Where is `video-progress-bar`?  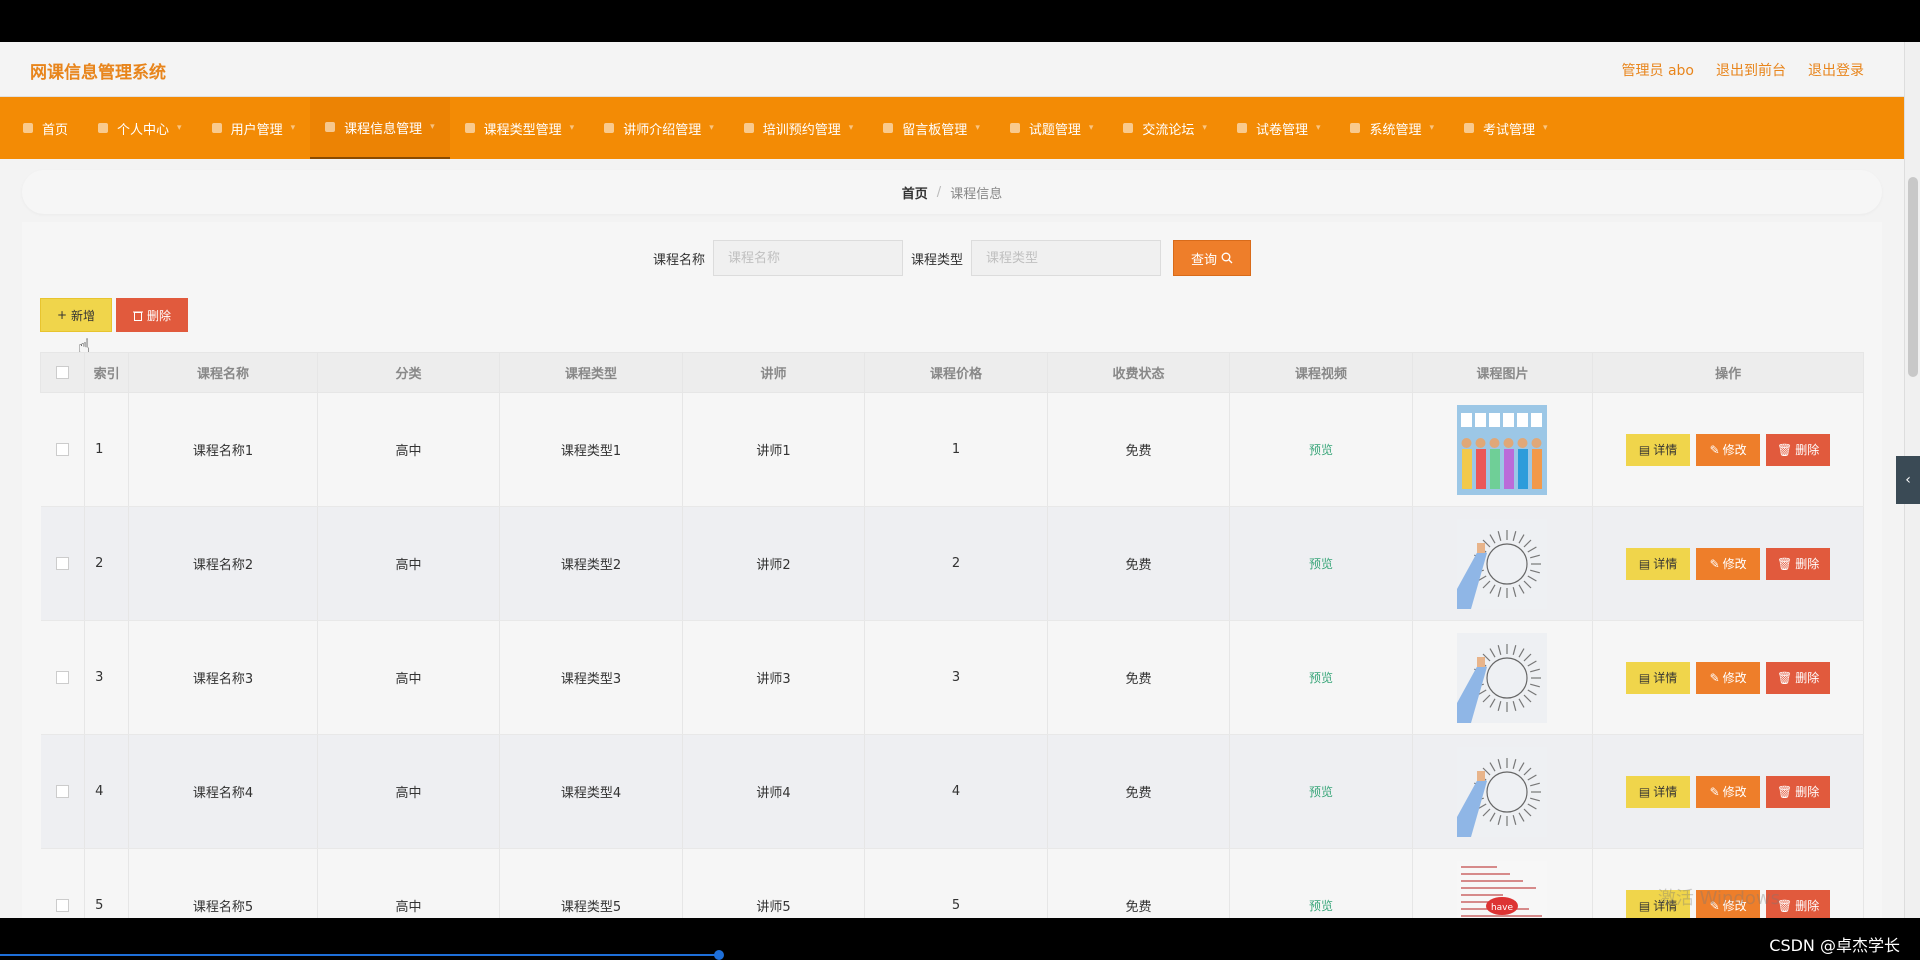 video-progress-bar is located at coordinates (360, 955).